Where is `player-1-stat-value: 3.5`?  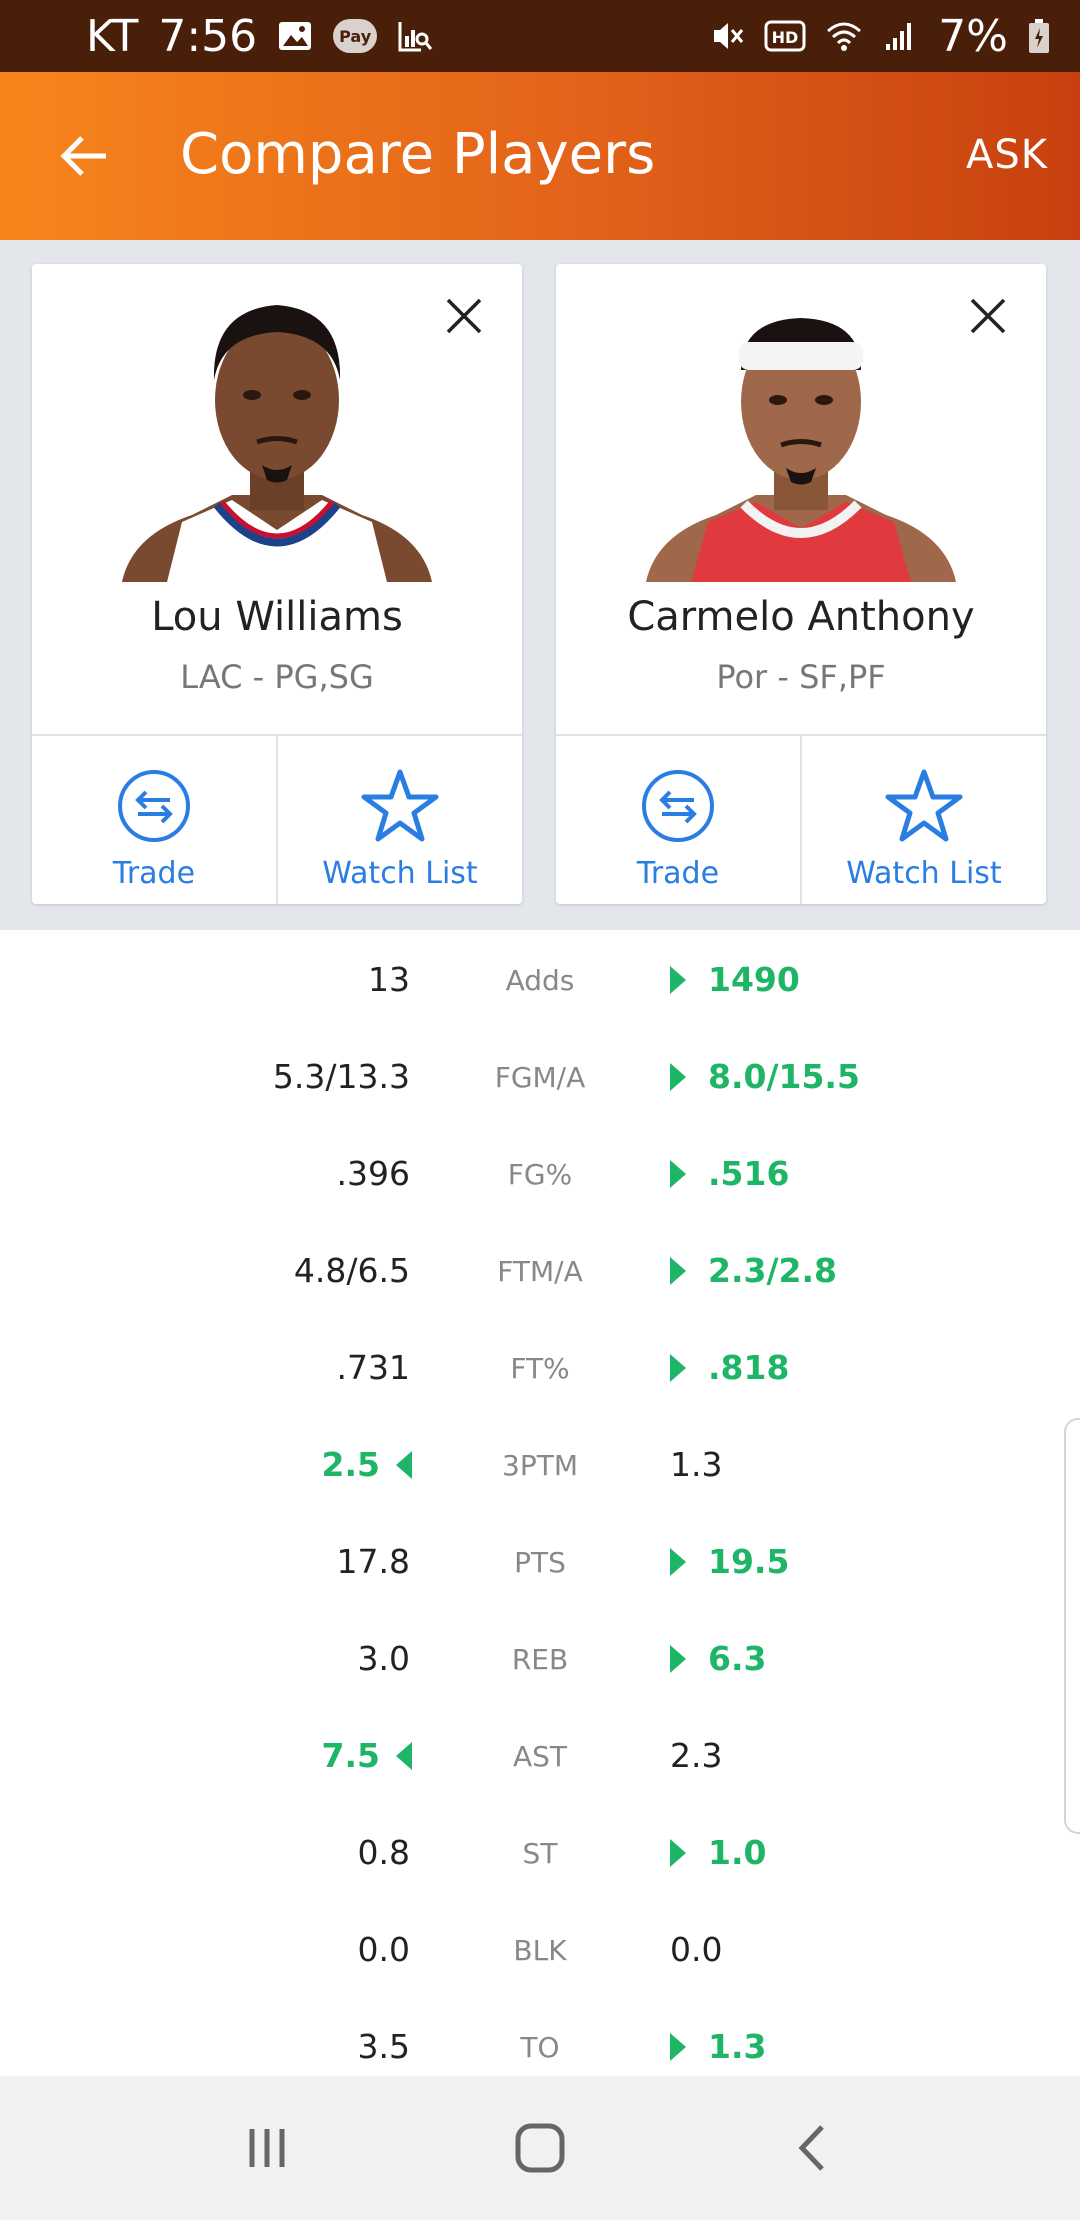 player-1-stat-value: 3.5 is located at coordinates (383, 2046).